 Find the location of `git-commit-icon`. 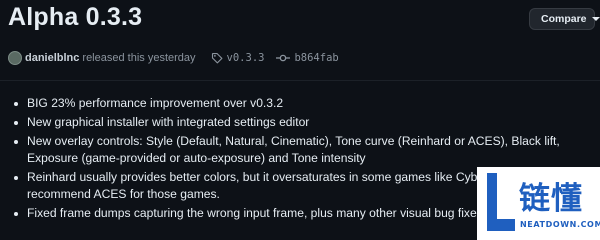

git-commit-icon is located at coordinates (283, 58).